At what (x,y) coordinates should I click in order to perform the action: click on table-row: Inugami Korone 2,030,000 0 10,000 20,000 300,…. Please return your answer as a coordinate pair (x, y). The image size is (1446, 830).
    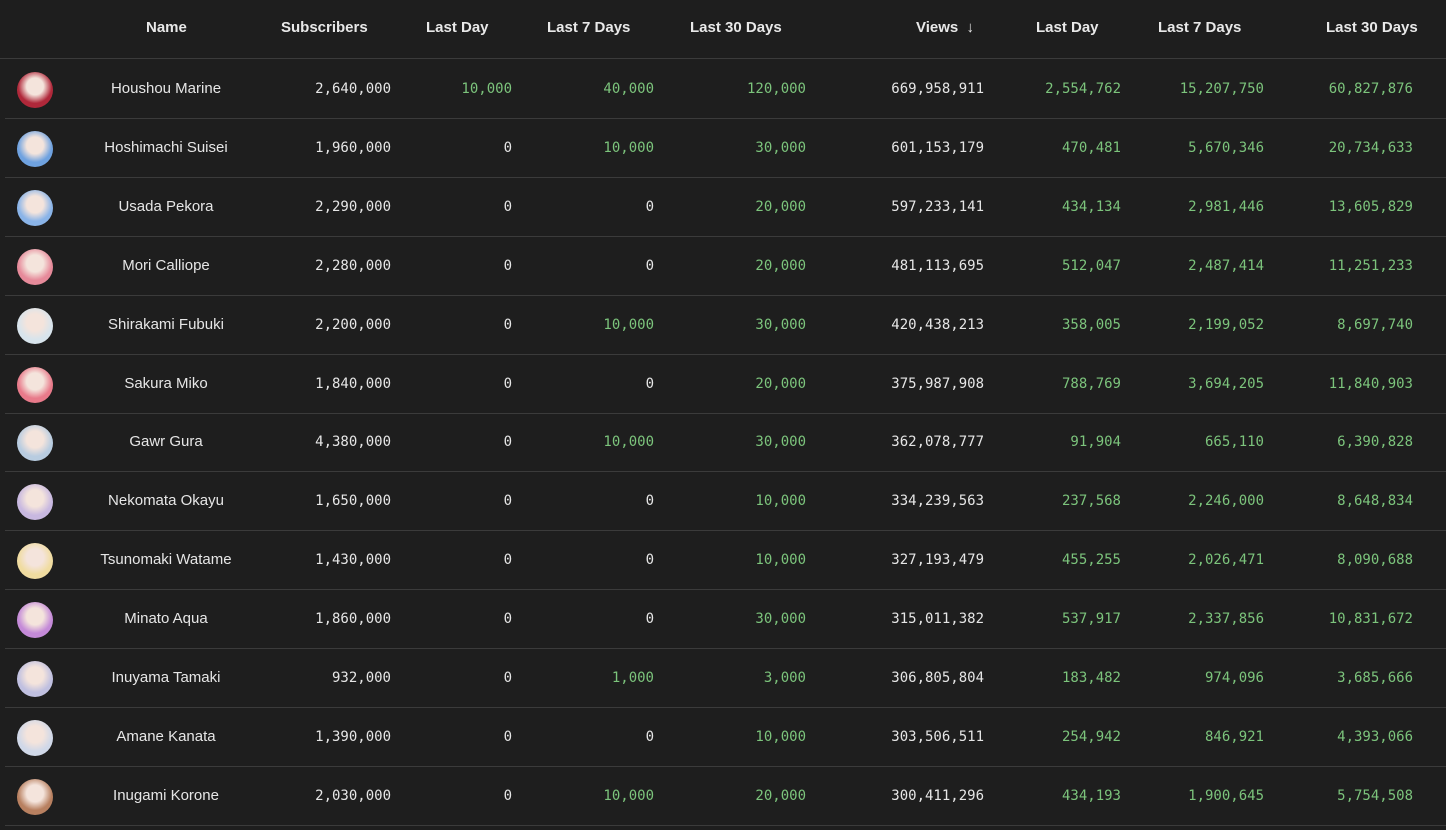
    Looking at the image, I should click on (725, 796).